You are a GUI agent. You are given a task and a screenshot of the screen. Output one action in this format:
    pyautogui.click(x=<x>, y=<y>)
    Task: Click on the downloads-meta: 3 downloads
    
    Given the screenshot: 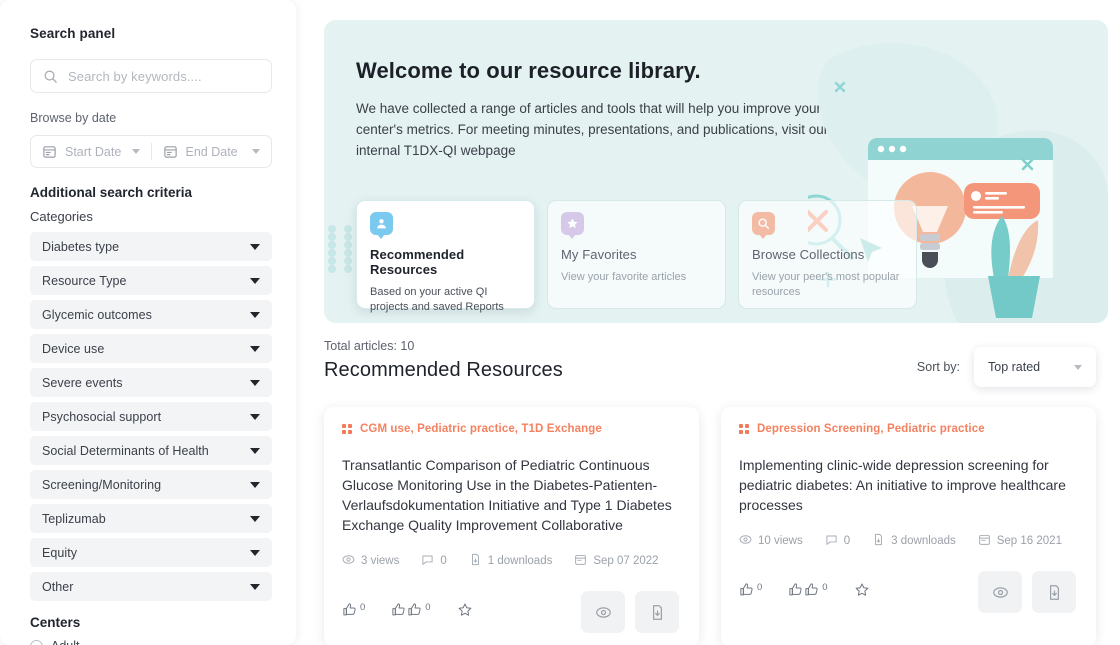 What is the action you would take?
    pyautogui.click(x=914, y=541)
    